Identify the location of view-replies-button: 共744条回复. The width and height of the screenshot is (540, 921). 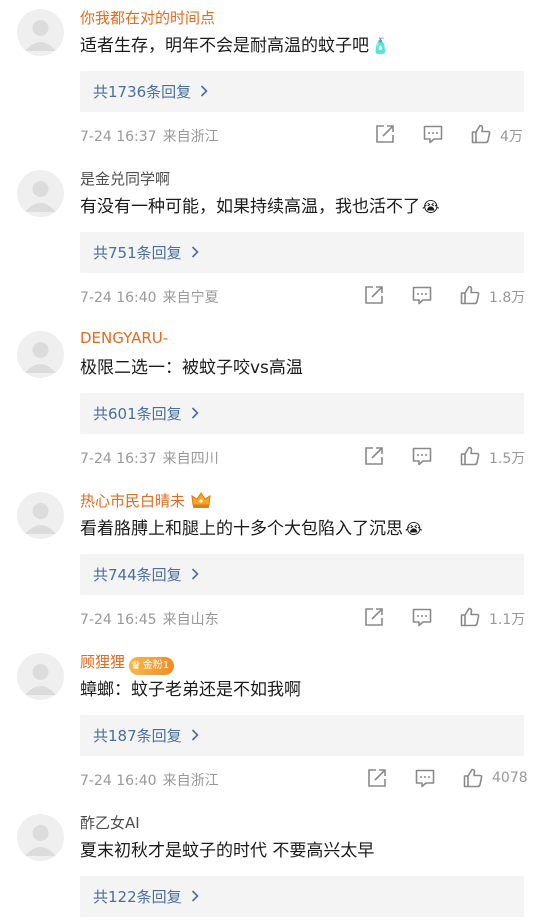
(302, 574).